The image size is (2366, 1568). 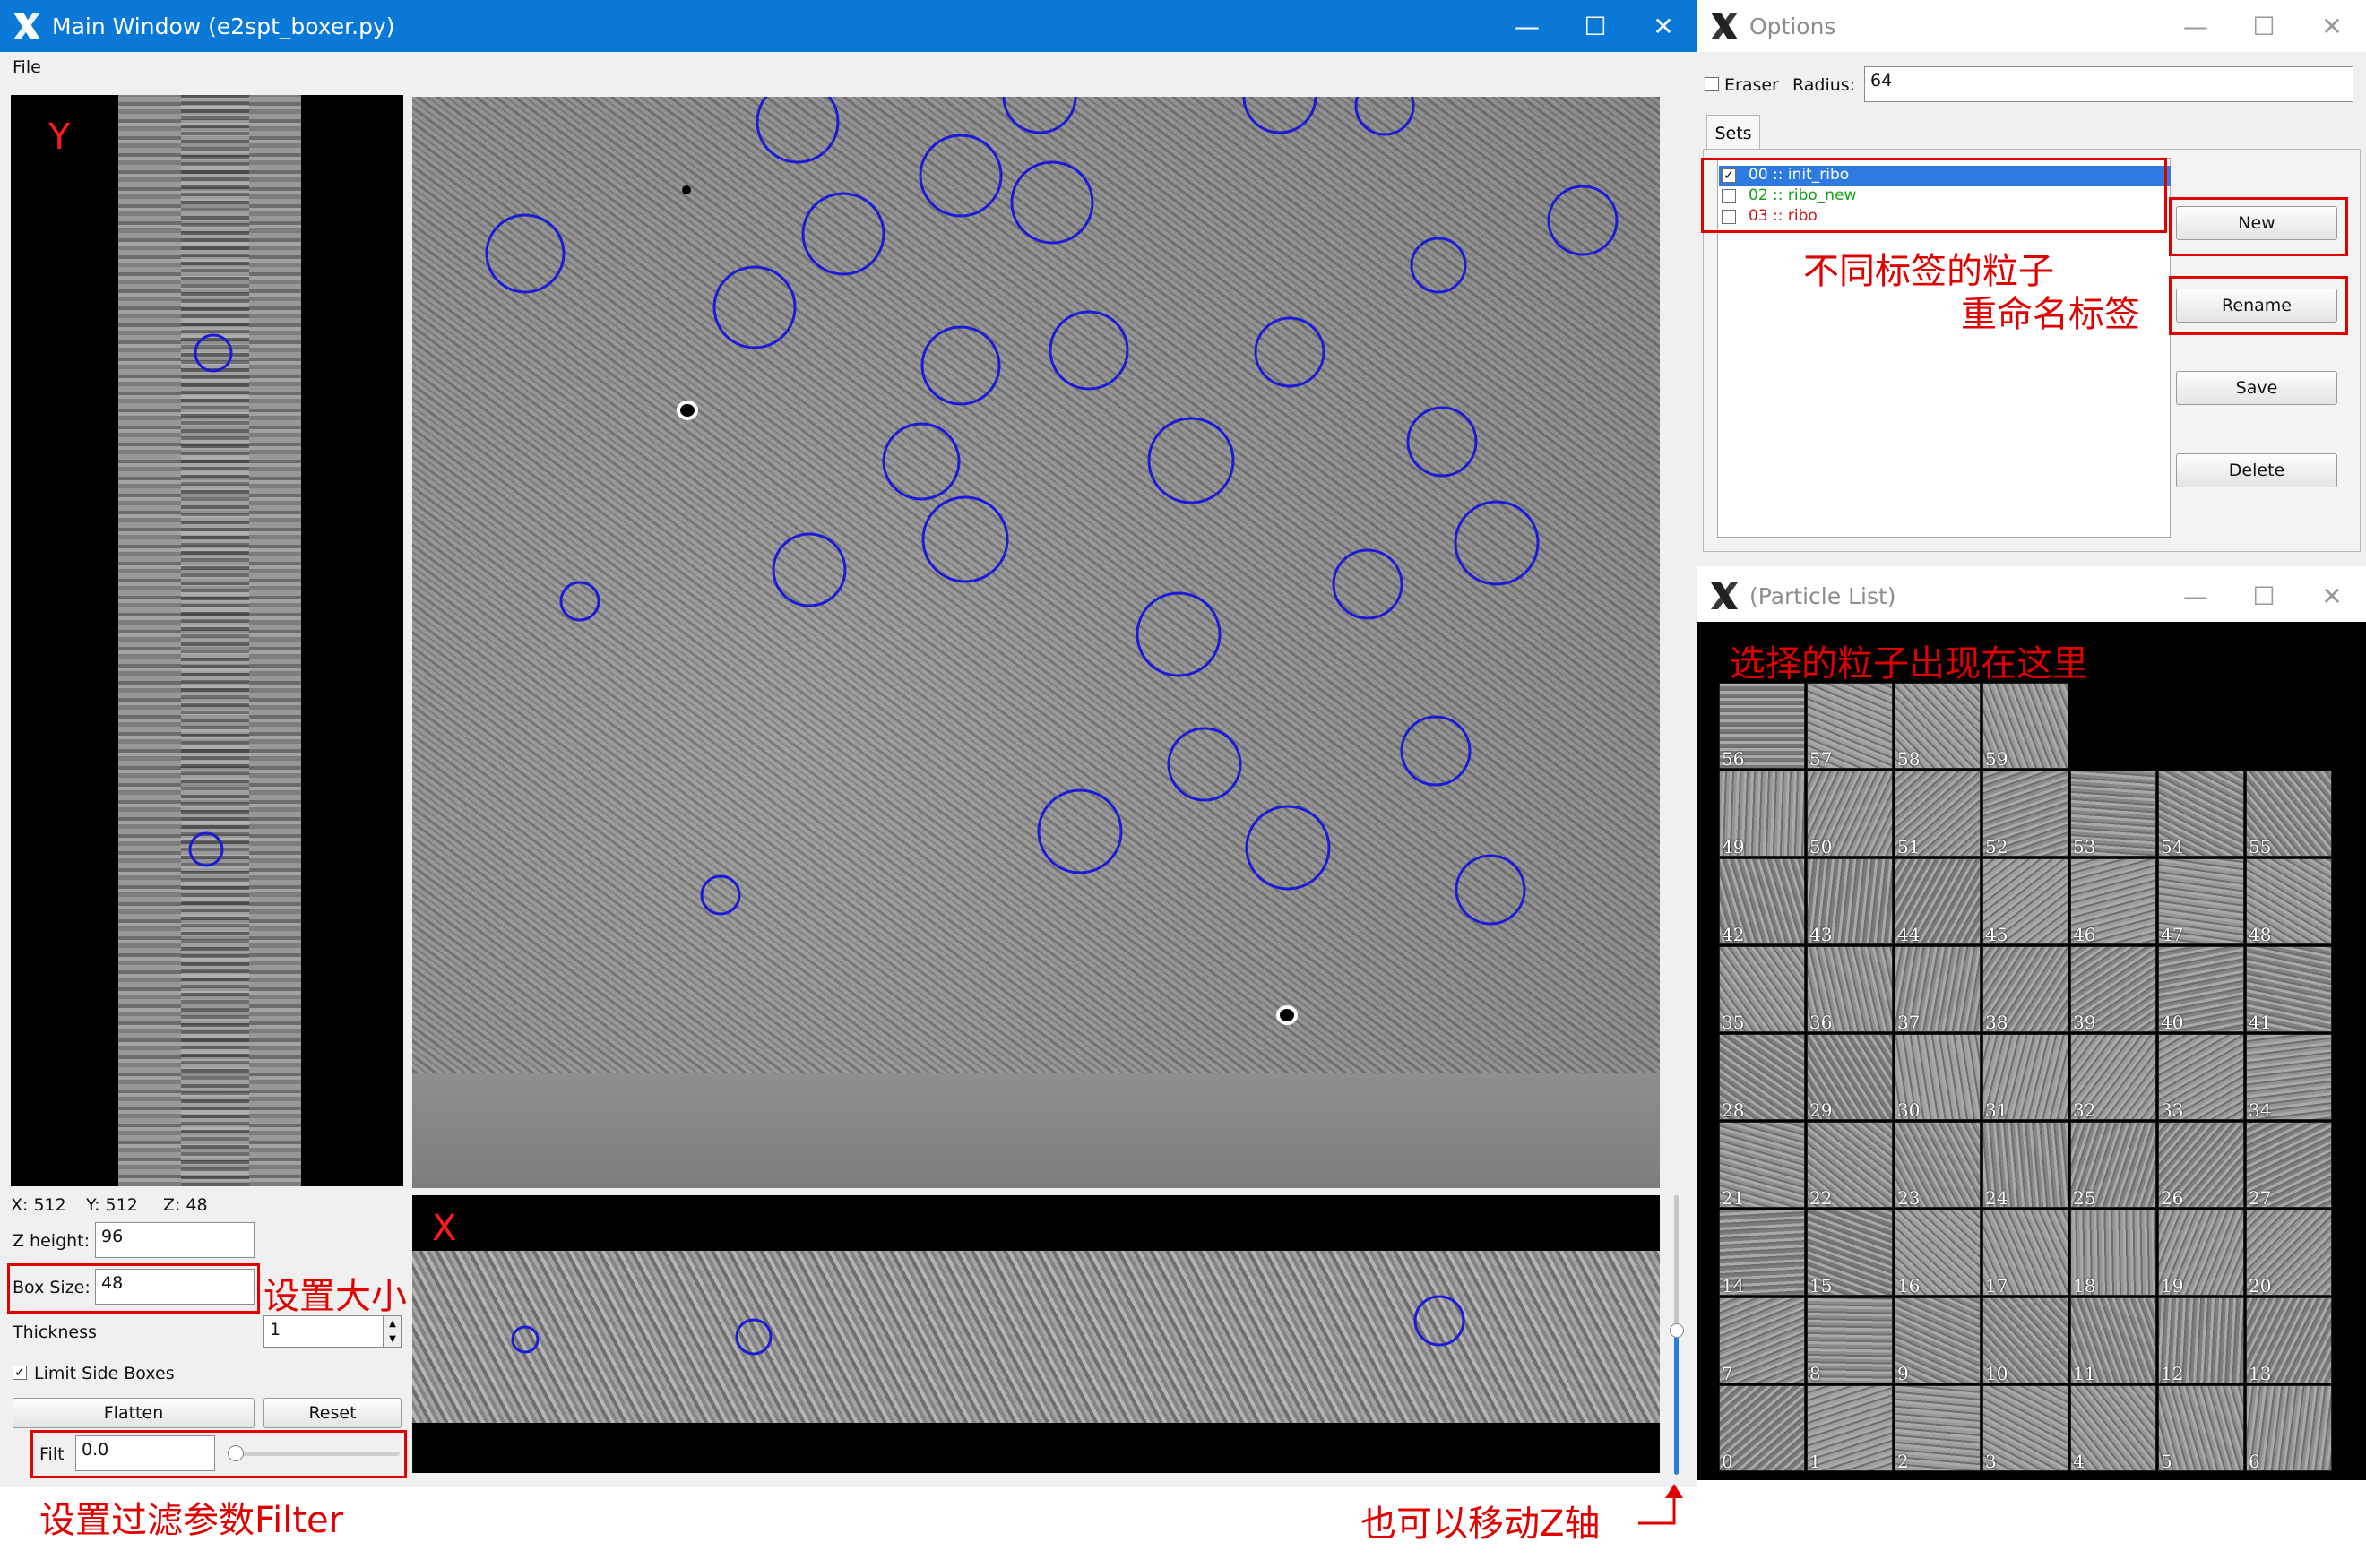 What do you see at coordinates (1762, 814) in the screenshot?
I see `particle-thumbnail: 49` at bounding box center [1762, 814].